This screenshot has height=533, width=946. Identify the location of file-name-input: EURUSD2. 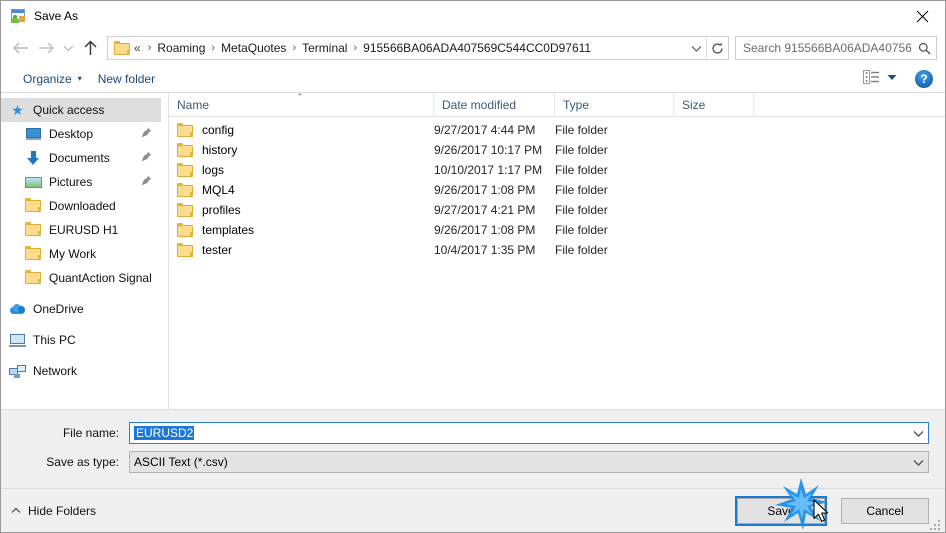
(529, 433).